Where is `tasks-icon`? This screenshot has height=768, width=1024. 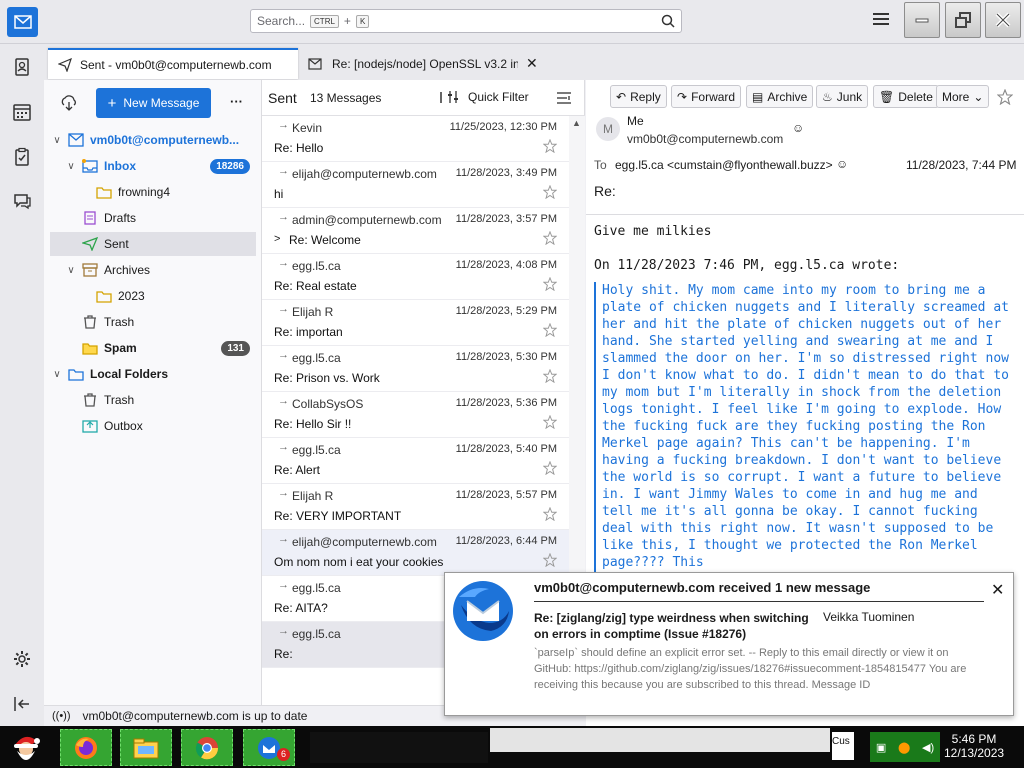 tasks-icon is located at coordinates (22, 157).